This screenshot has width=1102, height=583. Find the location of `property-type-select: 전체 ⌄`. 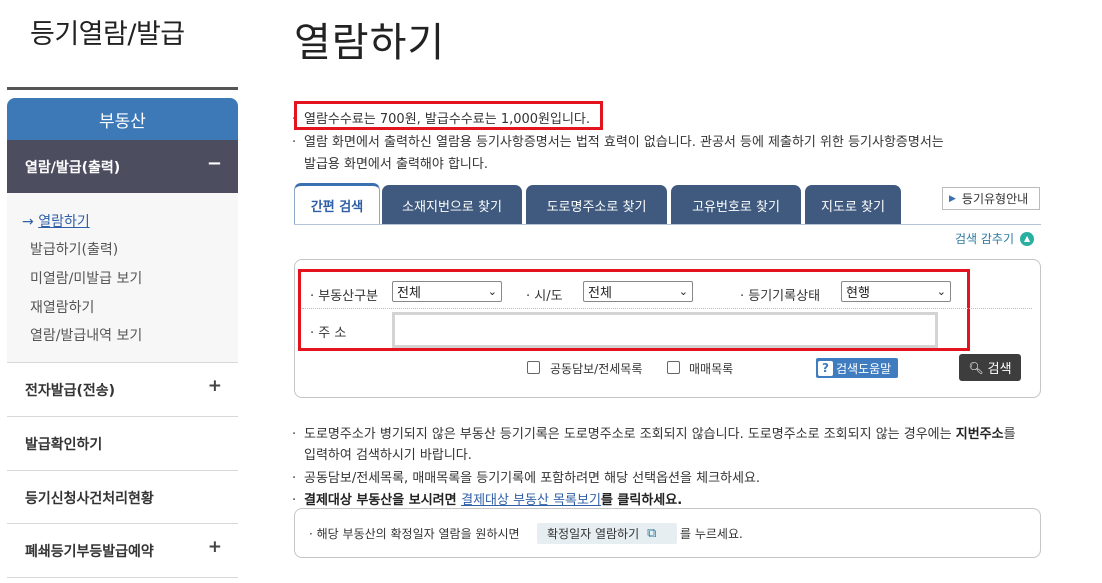

property-type-select: 전체 ⌄ is located at coordinates (447, 291).